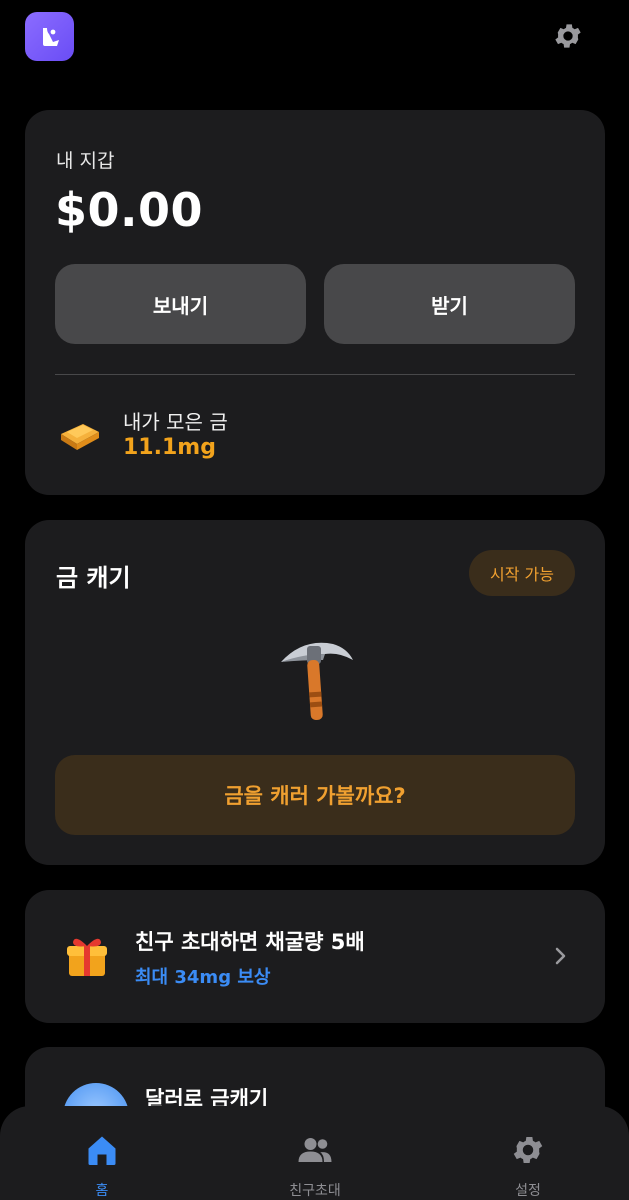 This screenshot has width=629, height=1200. I want to click on gold-bar-icon, so click(80, 437).